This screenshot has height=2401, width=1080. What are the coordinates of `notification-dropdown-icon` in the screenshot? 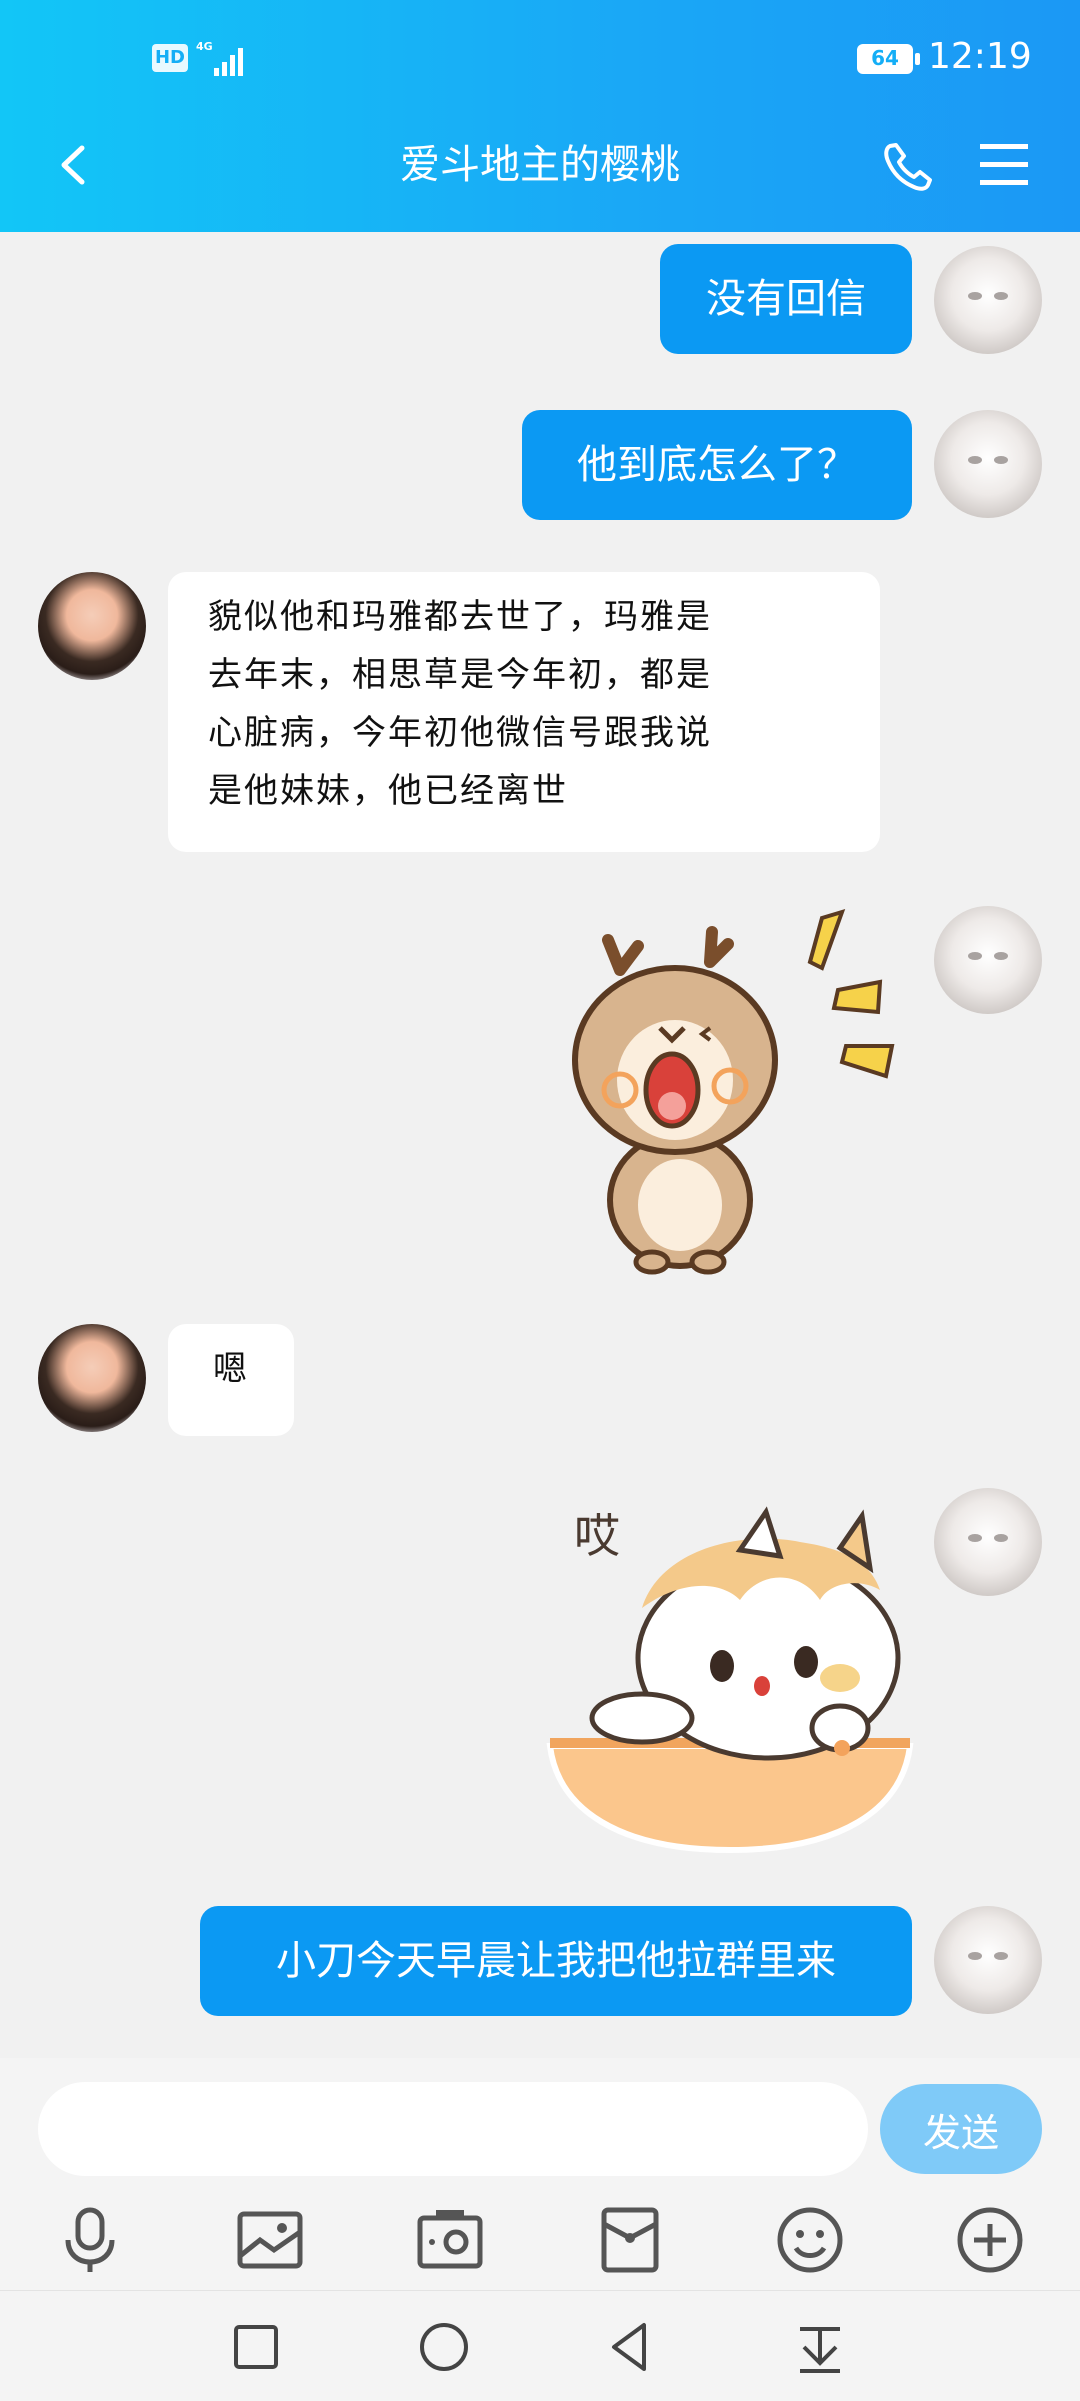 It's located at (820, 2347).